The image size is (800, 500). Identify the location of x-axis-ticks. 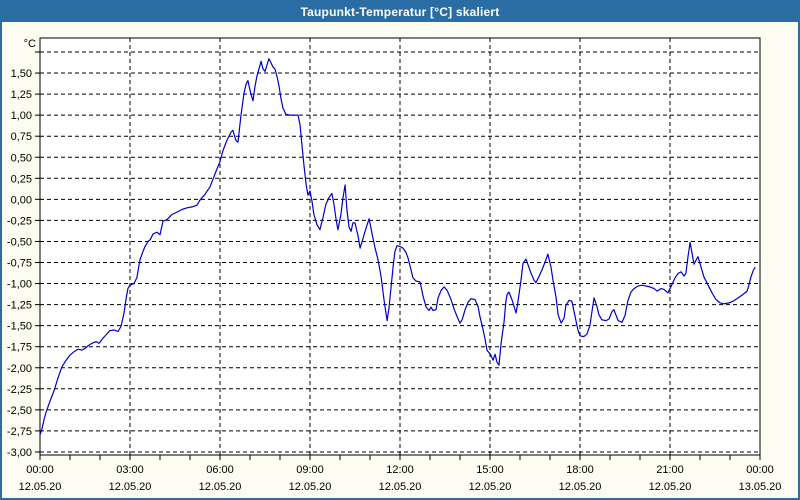
(400, 457).